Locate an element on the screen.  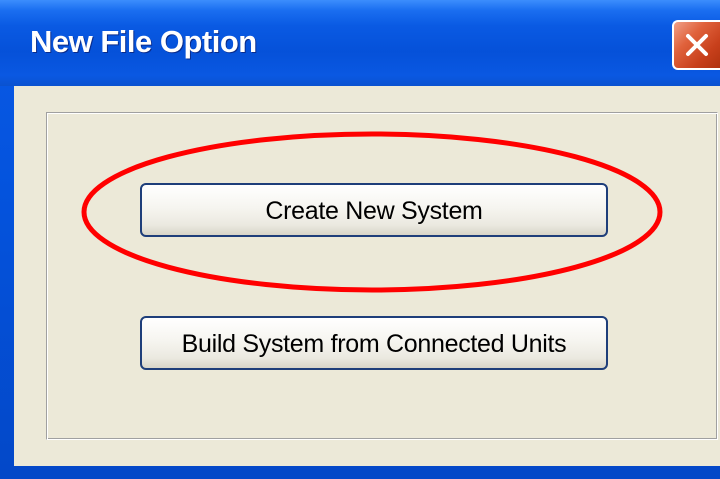
close-button is located at coordinates (696, 45).